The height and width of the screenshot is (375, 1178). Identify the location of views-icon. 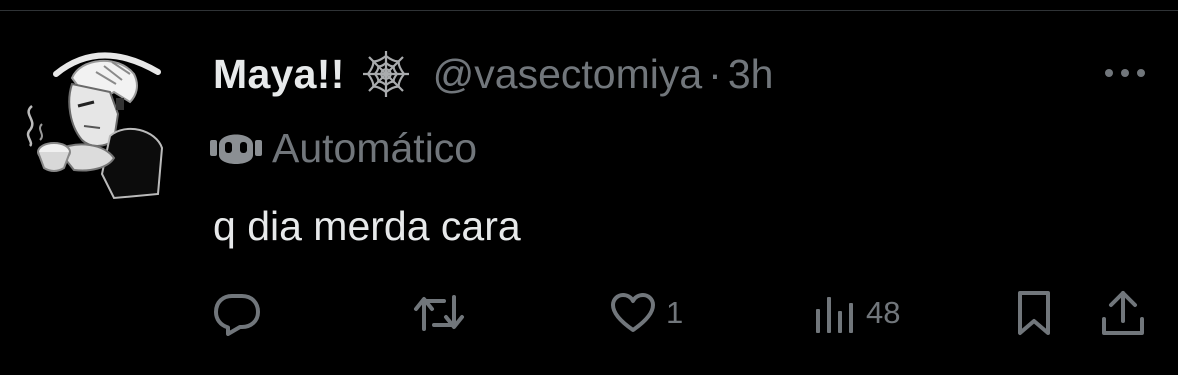
(834, 315).